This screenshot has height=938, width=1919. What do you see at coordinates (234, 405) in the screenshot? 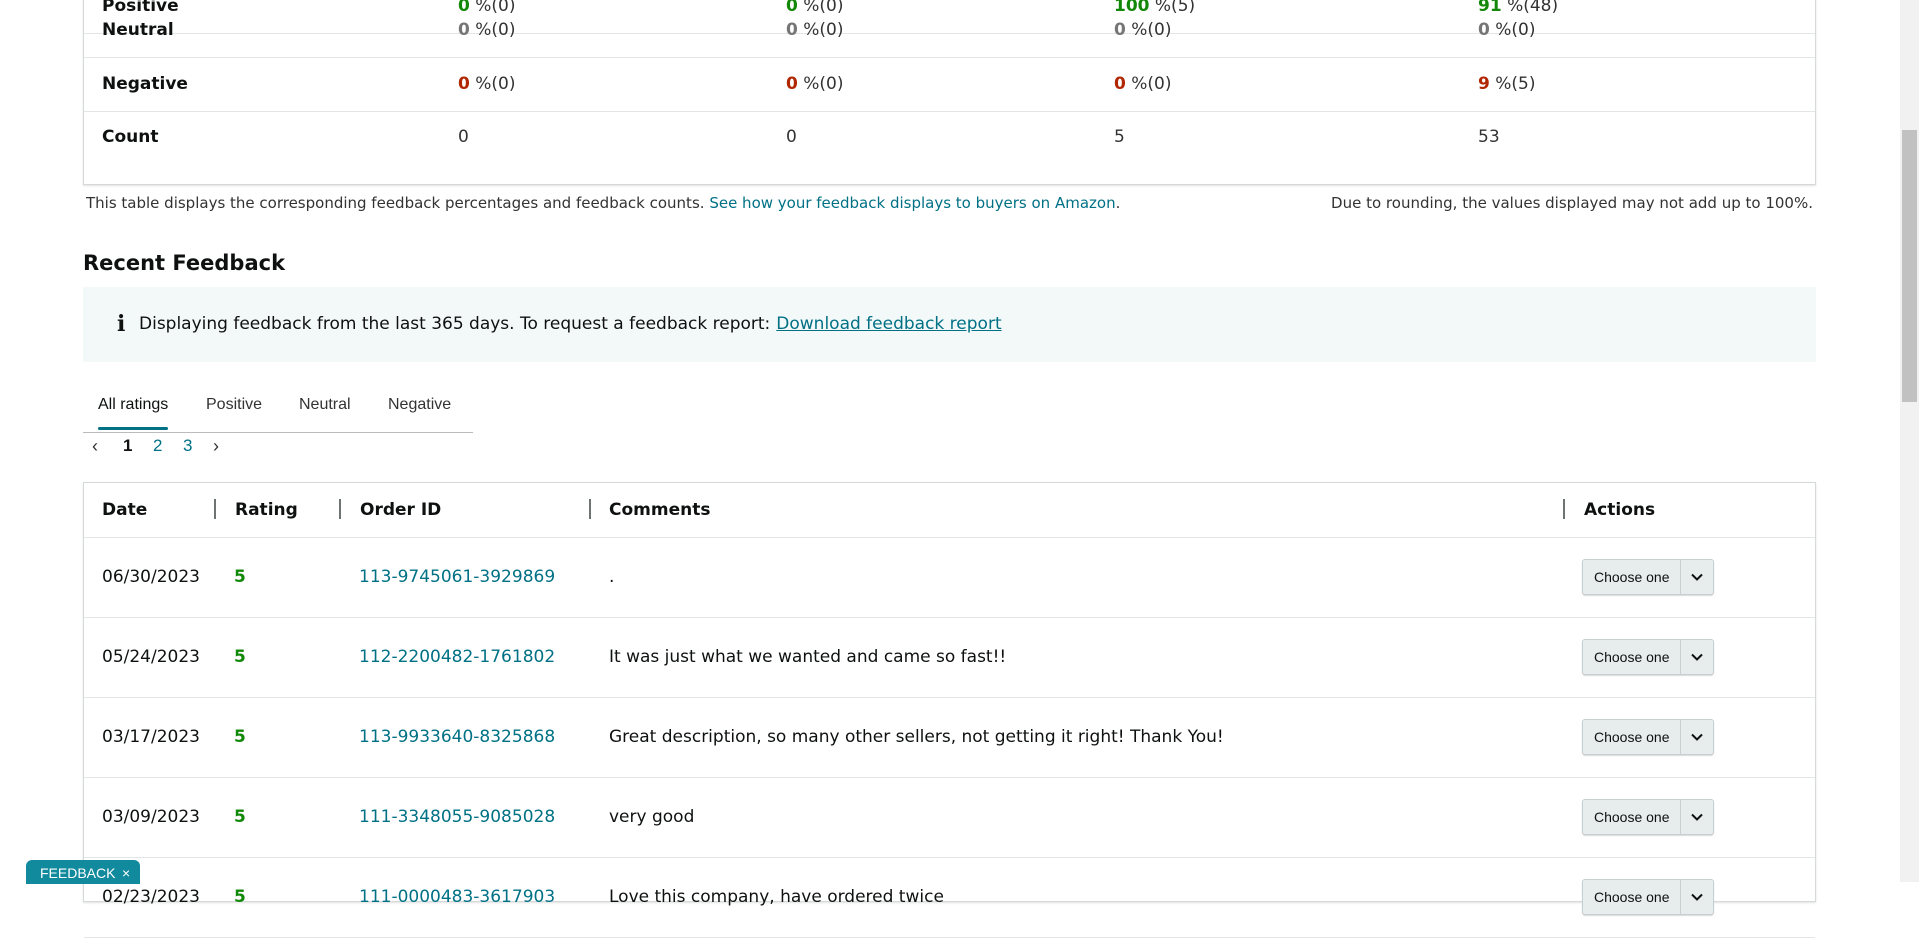
I see `tab-positive: Positive` at bounding box center [234, 405].